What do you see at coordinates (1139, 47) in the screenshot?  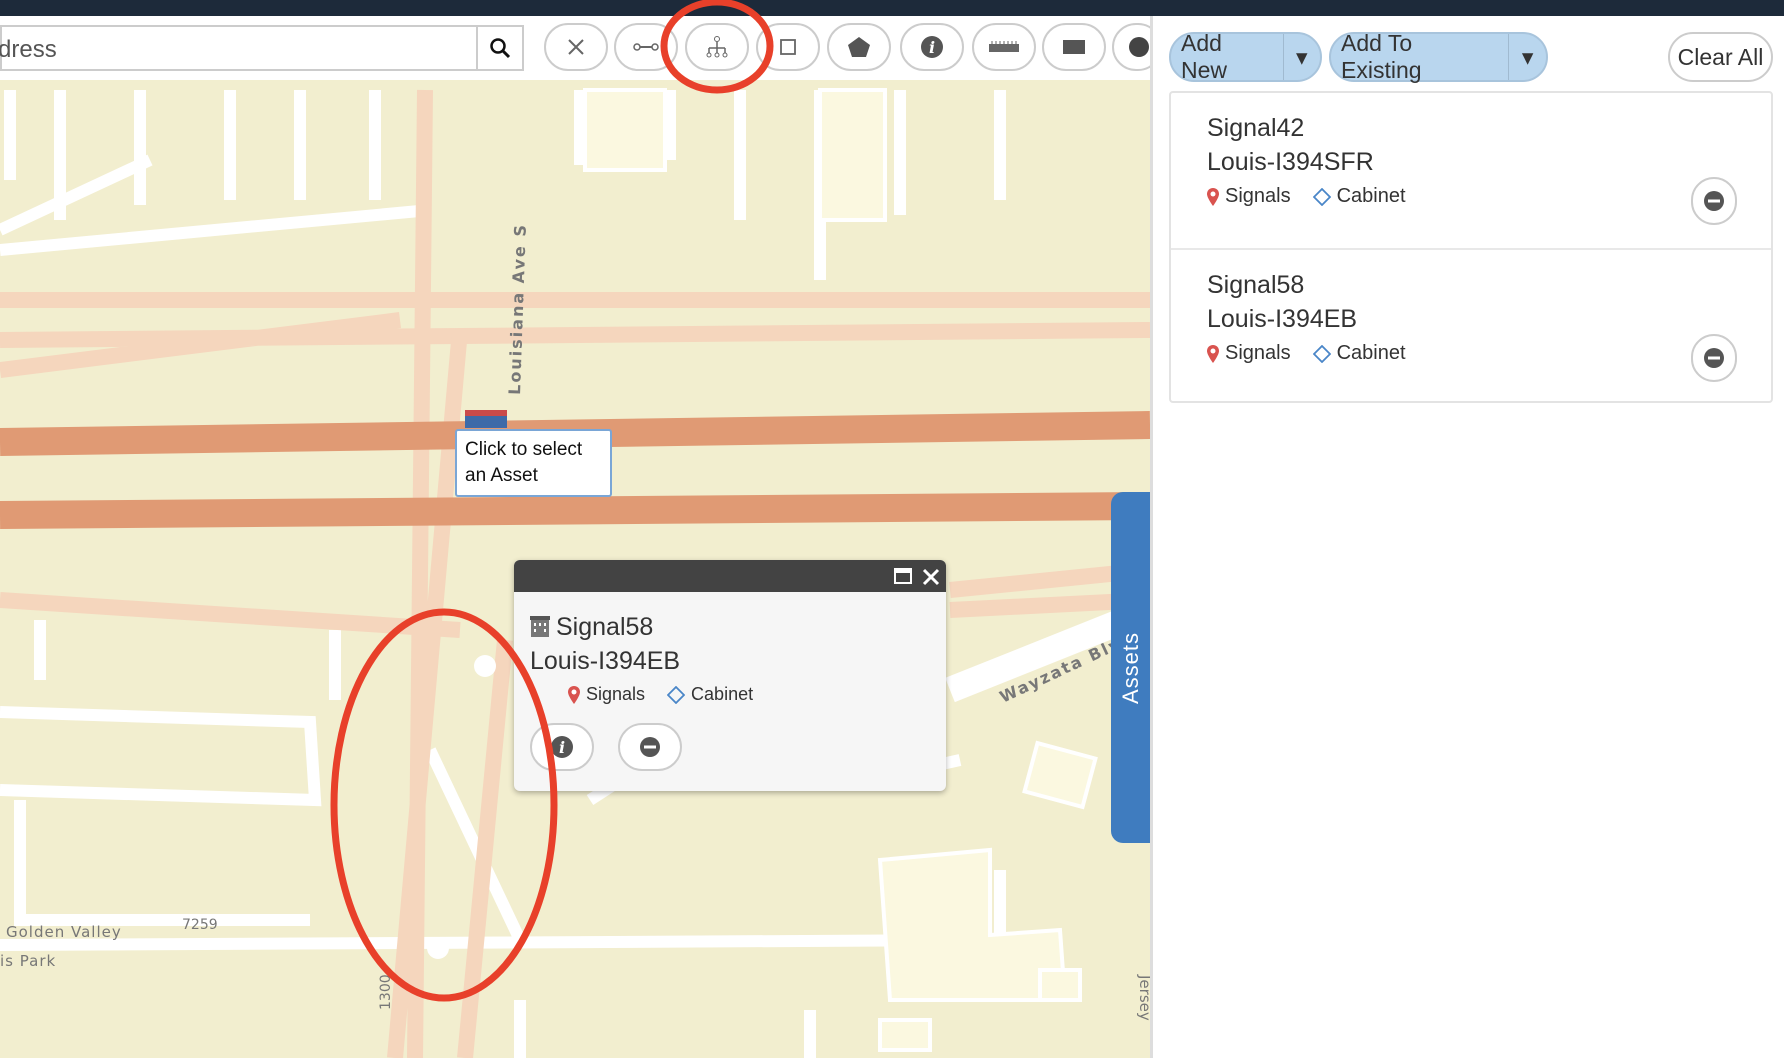 I see `circle-icon` at bounding box center [1139, 47].